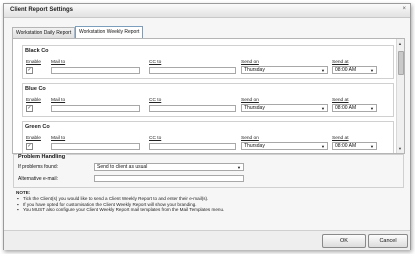 This screenshot has height=254, width=415. Describe the element at coordinates (401, 63) in the screenshot. I see `scroll-thumb` at that location.